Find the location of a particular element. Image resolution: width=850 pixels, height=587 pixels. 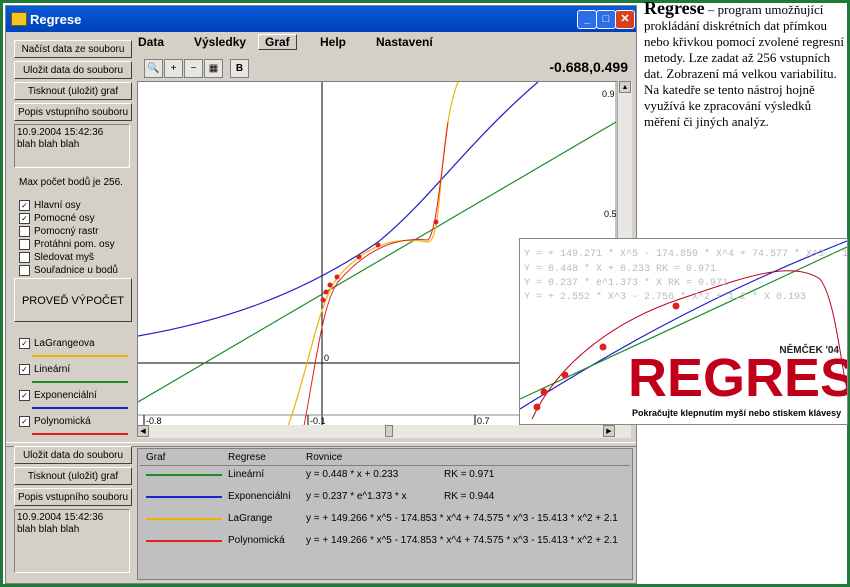

series-linear-toggle: ✓ Lineární is located at coordinates (44, 369).